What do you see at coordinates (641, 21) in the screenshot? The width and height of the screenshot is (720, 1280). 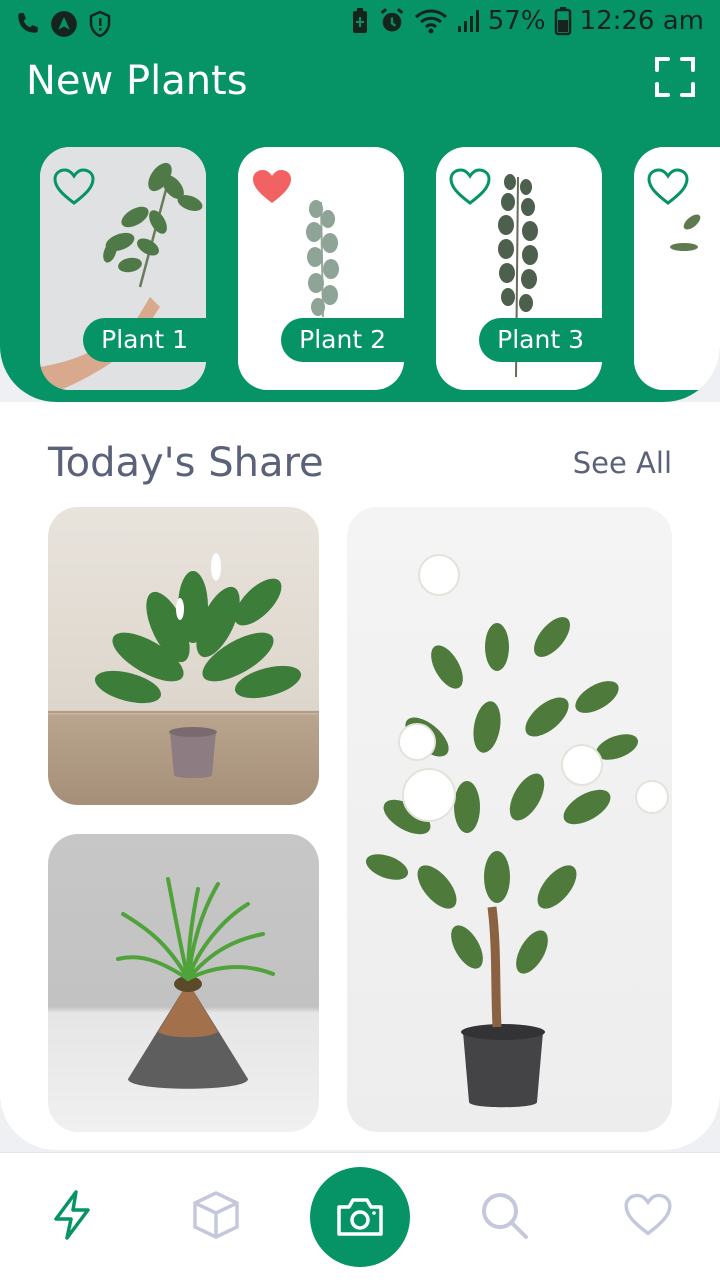 I see `clock: 12:26 am` at bounding box center [641, 21].